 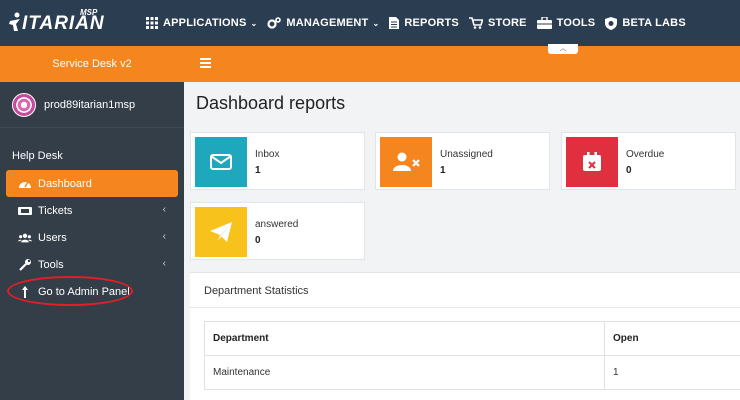 I want to click on divider, so click(x=465, y=307).